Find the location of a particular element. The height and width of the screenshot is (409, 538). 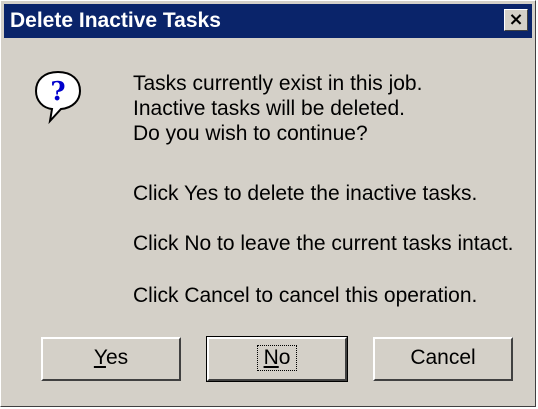

close-icon: × is located at coordinates (516, 19).